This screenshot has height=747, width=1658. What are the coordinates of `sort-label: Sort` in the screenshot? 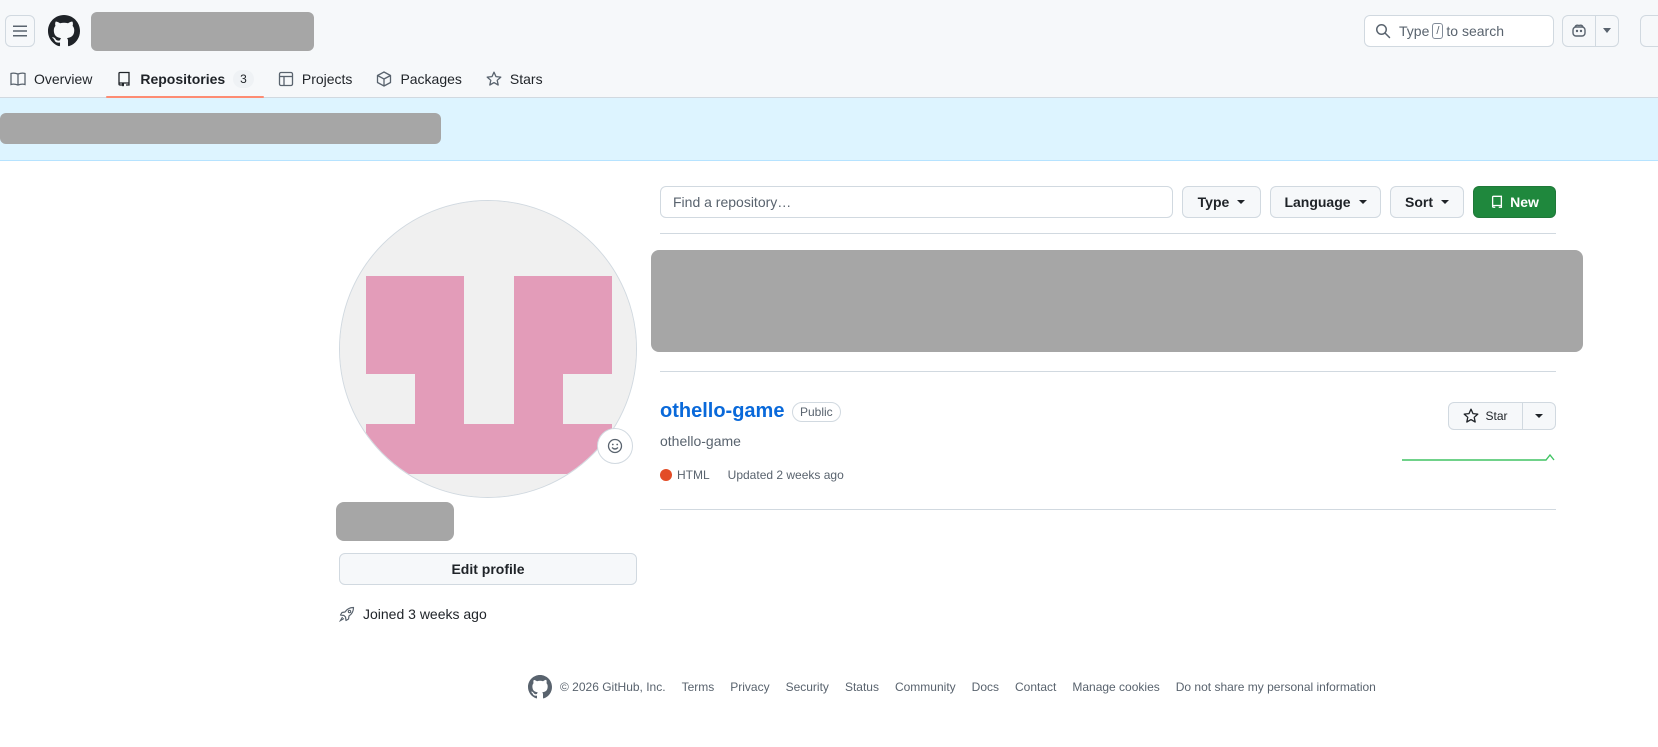 It's located at (1419, 202).